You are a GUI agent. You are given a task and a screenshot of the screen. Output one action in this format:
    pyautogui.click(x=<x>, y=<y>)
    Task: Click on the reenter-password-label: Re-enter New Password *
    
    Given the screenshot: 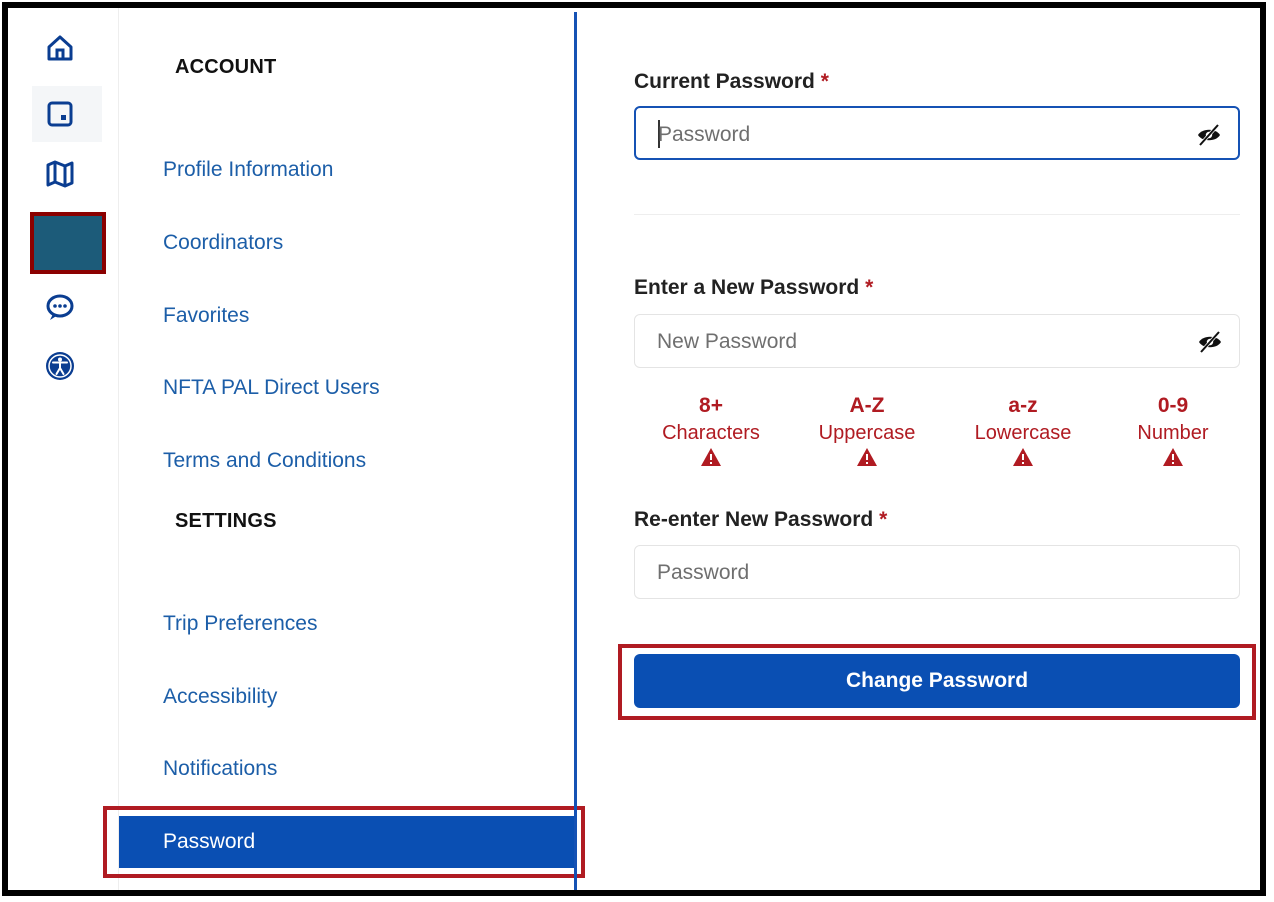 What is the action you would take?
    pyautogui.click(x=760, y=520)
    